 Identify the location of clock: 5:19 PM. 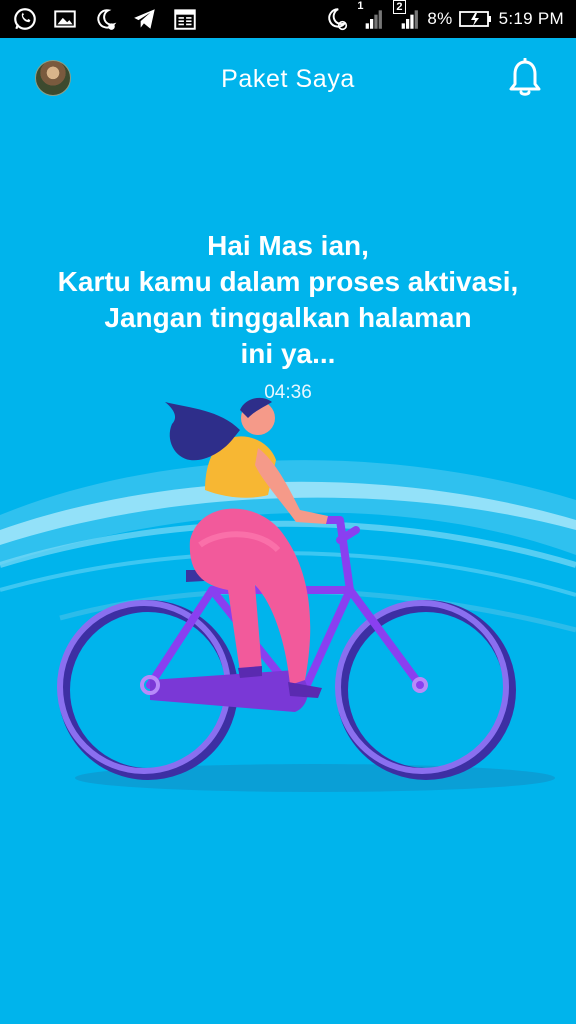
(531, 18).